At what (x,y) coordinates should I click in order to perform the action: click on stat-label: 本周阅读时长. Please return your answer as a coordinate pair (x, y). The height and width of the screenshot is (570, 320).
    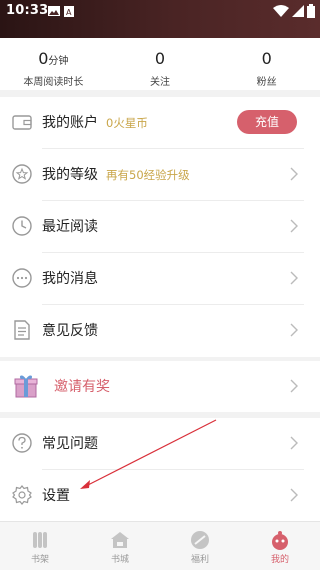
    Looking at the image, I should click on (53, 82).